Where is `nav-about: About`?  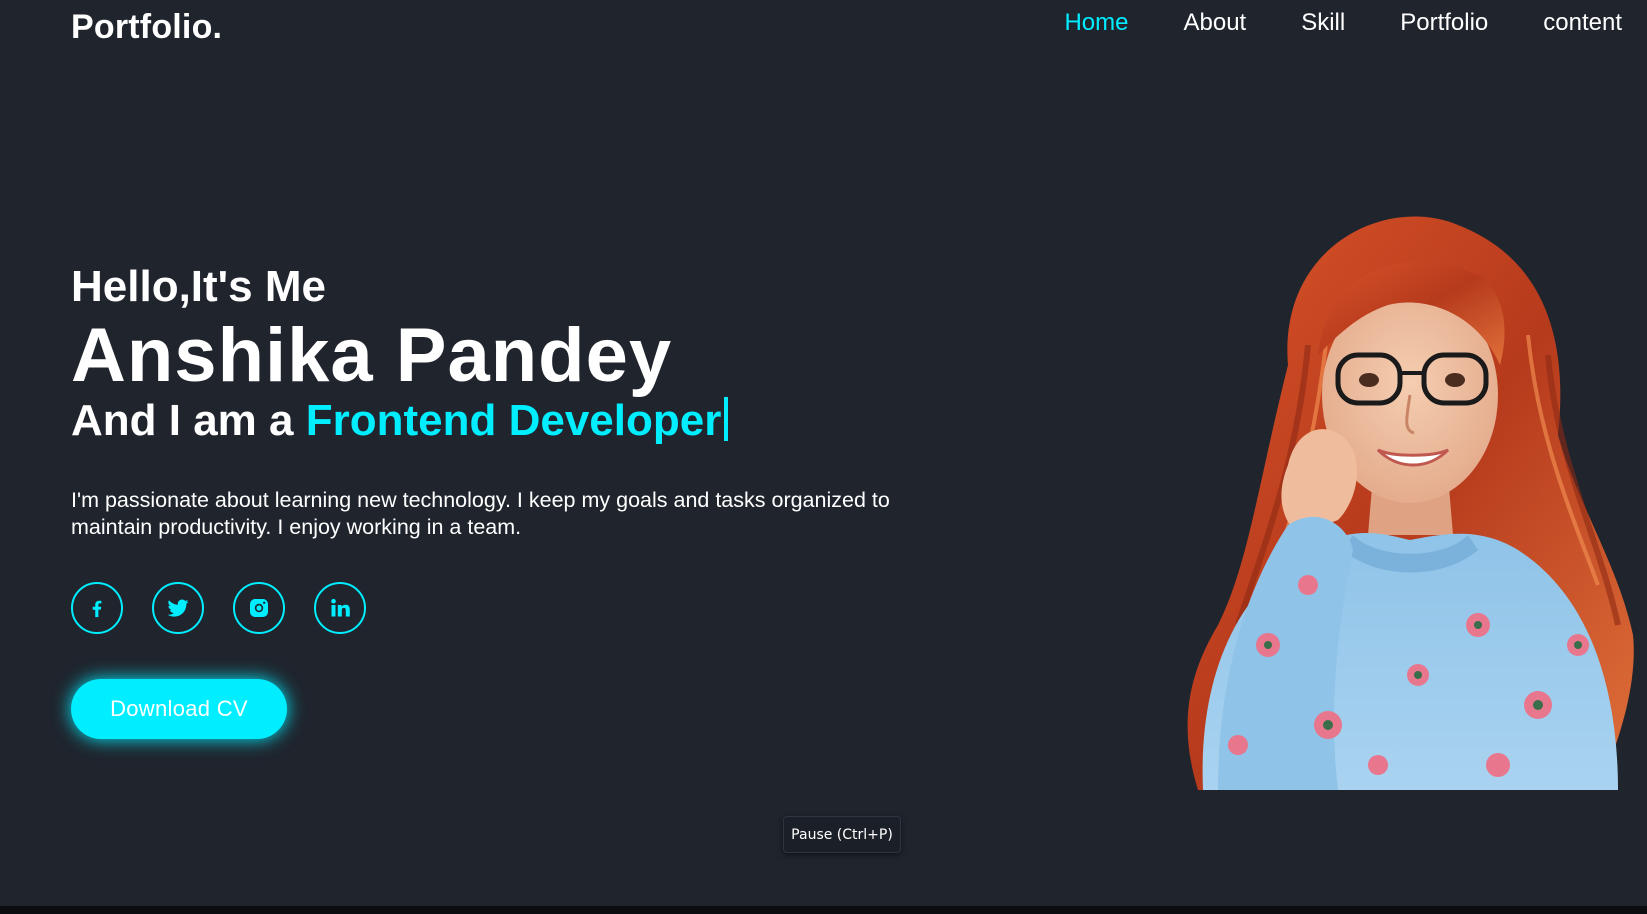 nav-about: About is located at coordinates (1214, 23).